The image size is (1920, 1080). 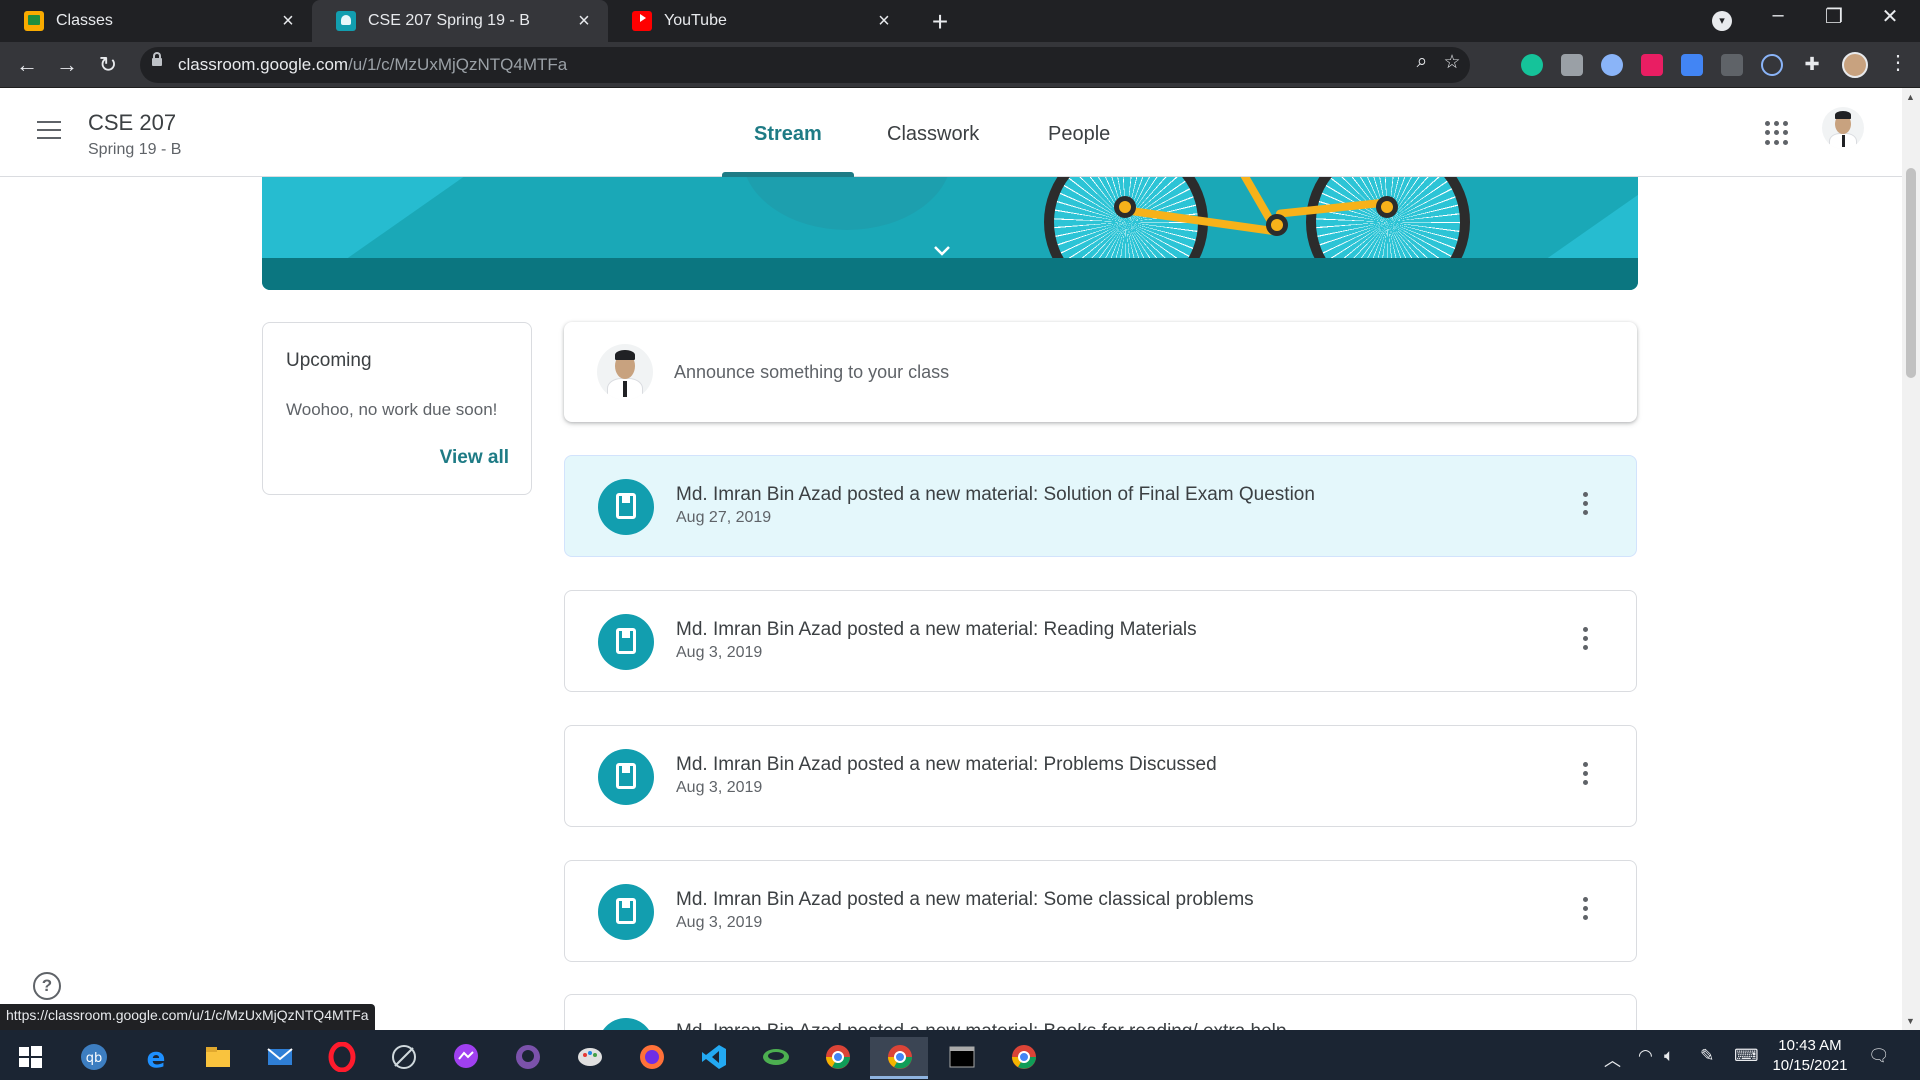 I want to click on chrome-profile-icon, so click(x=1023, y=1058).